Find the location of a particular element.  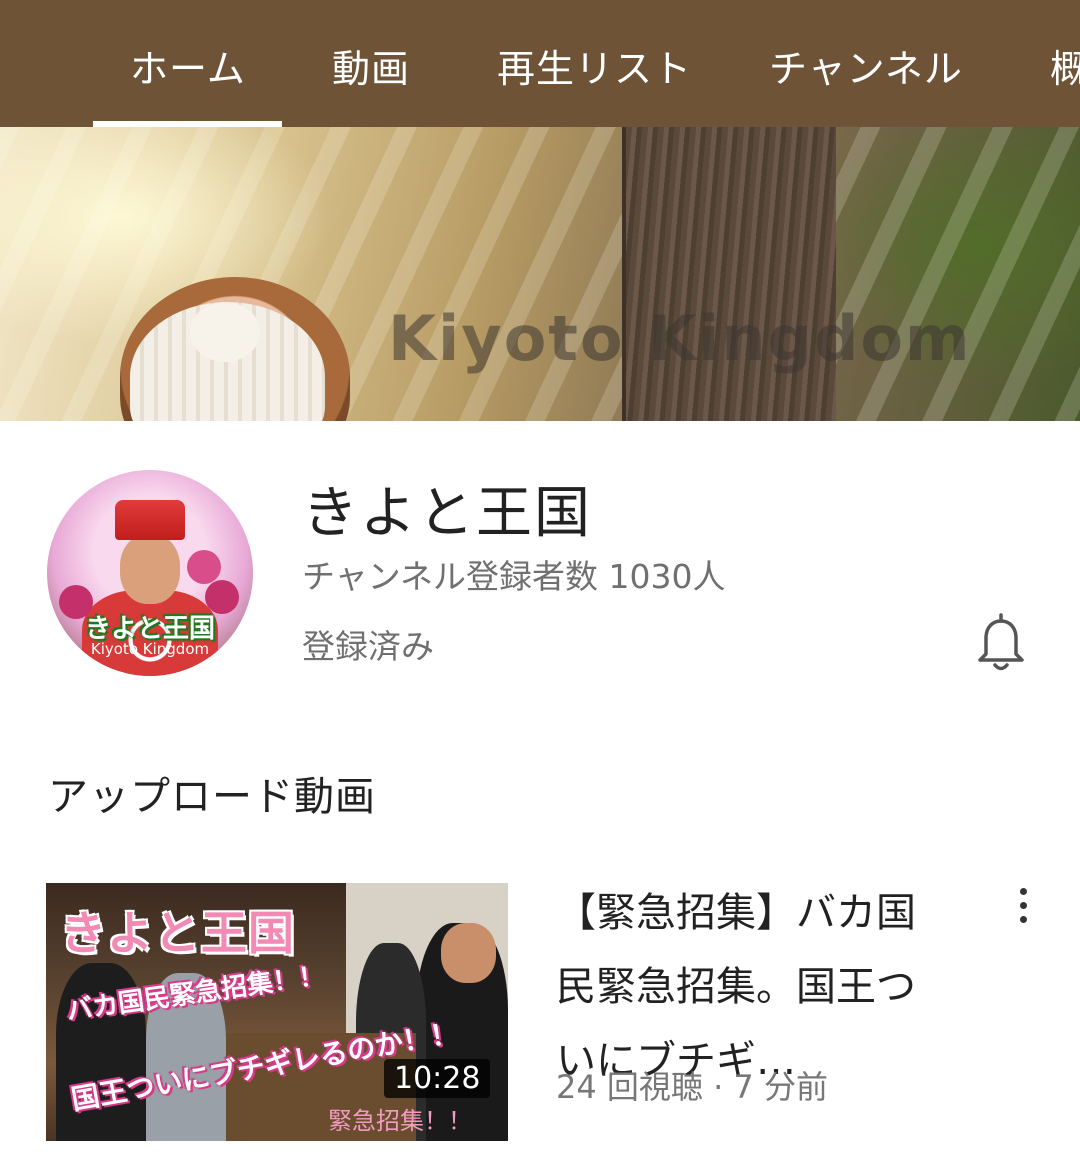

channel-tab-bar: ホーム 動画 再生リスト チャンネル 概 is located at coordinates (540, 63).